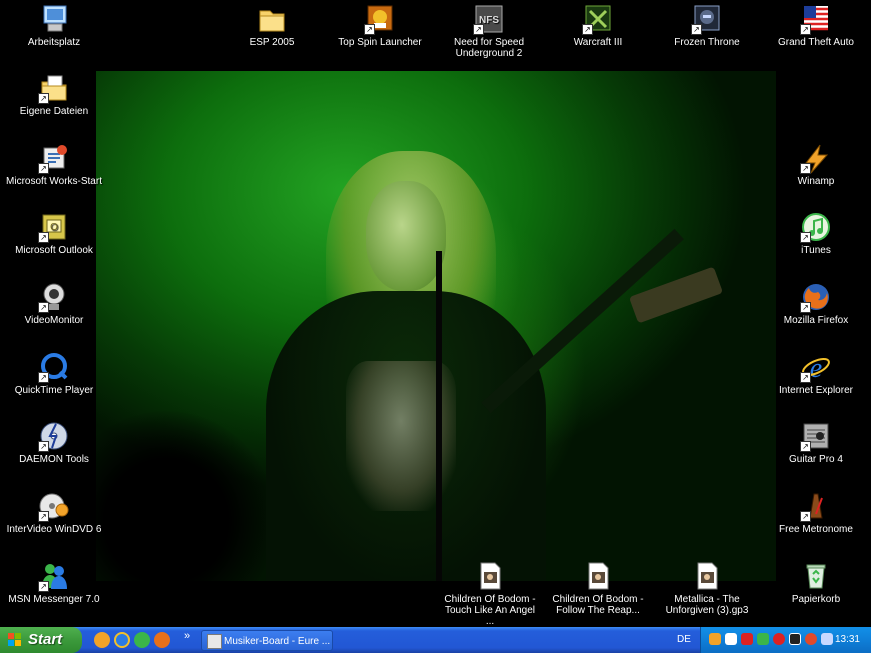  What do you see at coordinates (54, 233) in the screenshot?
I see `desktop-icon-outlook: O ↗ Microsoft Outlook` at bounding box center [54, 233].